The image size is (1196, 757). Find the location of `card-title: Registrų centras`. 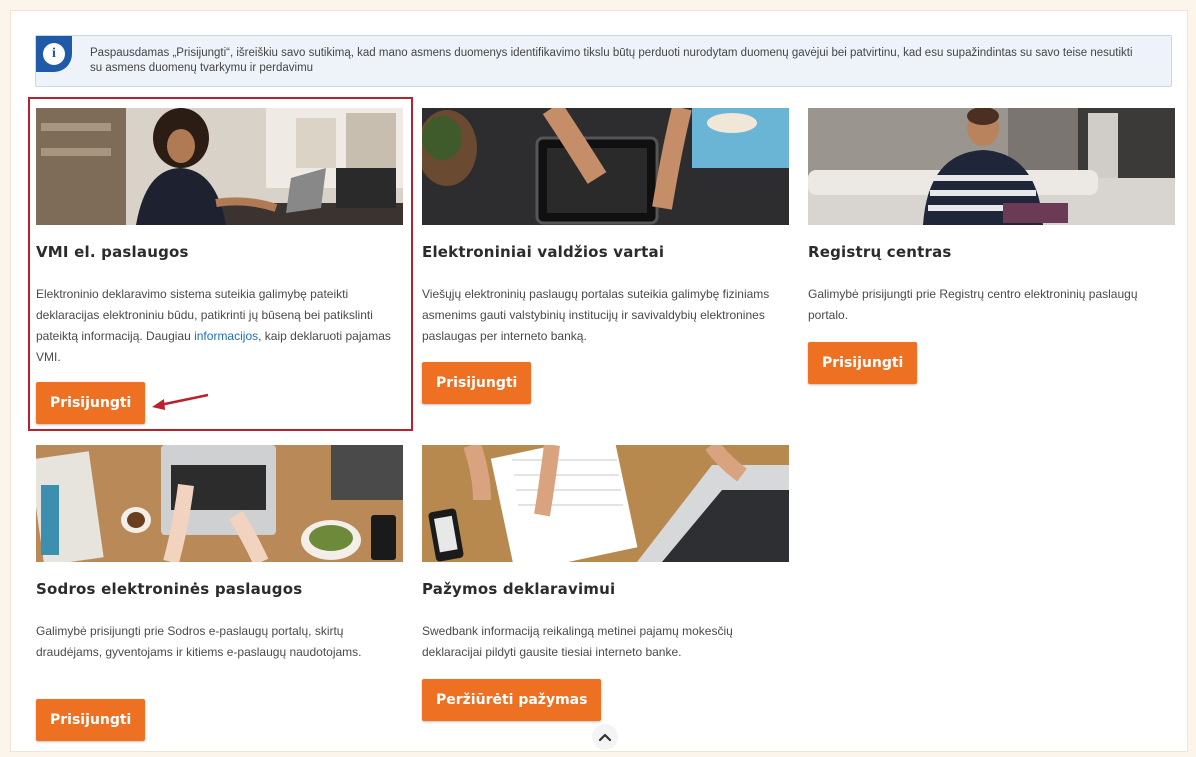

card-title: Registrų centras is located at coordinates (880, 252).